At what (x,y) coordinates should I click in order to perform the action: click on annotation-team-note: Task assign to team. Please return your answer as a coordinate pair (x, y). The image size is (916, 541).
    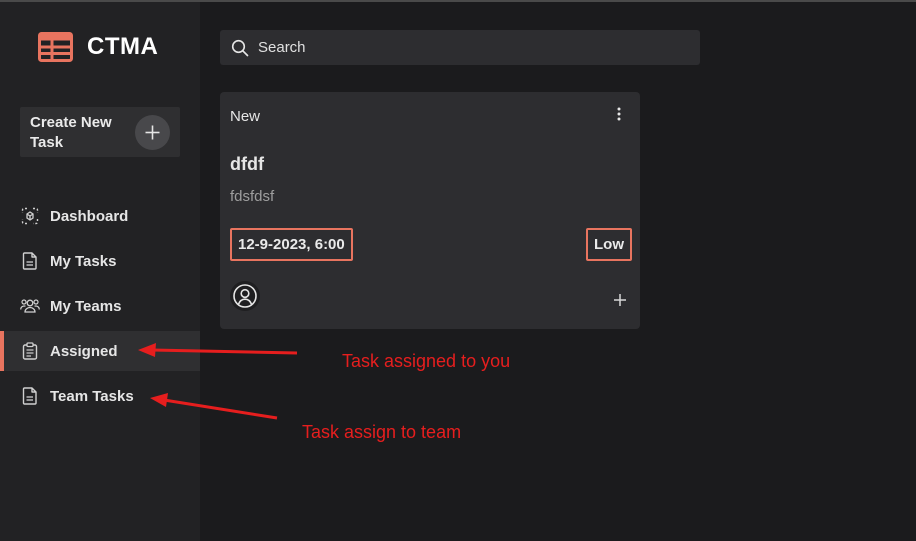
    Looking at the image, I should click on (382, 432).